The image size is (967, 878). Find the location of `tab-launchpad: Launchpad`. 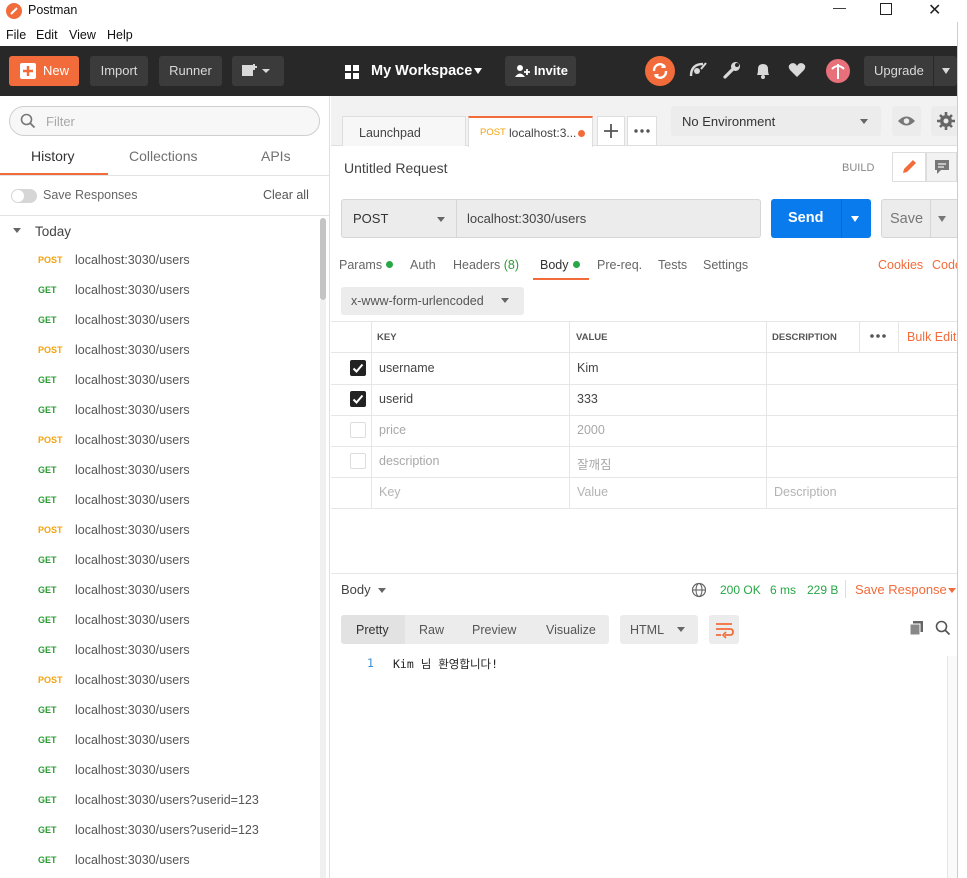

tab-launchpad: Launchpad is located at coordinates (404, 131).